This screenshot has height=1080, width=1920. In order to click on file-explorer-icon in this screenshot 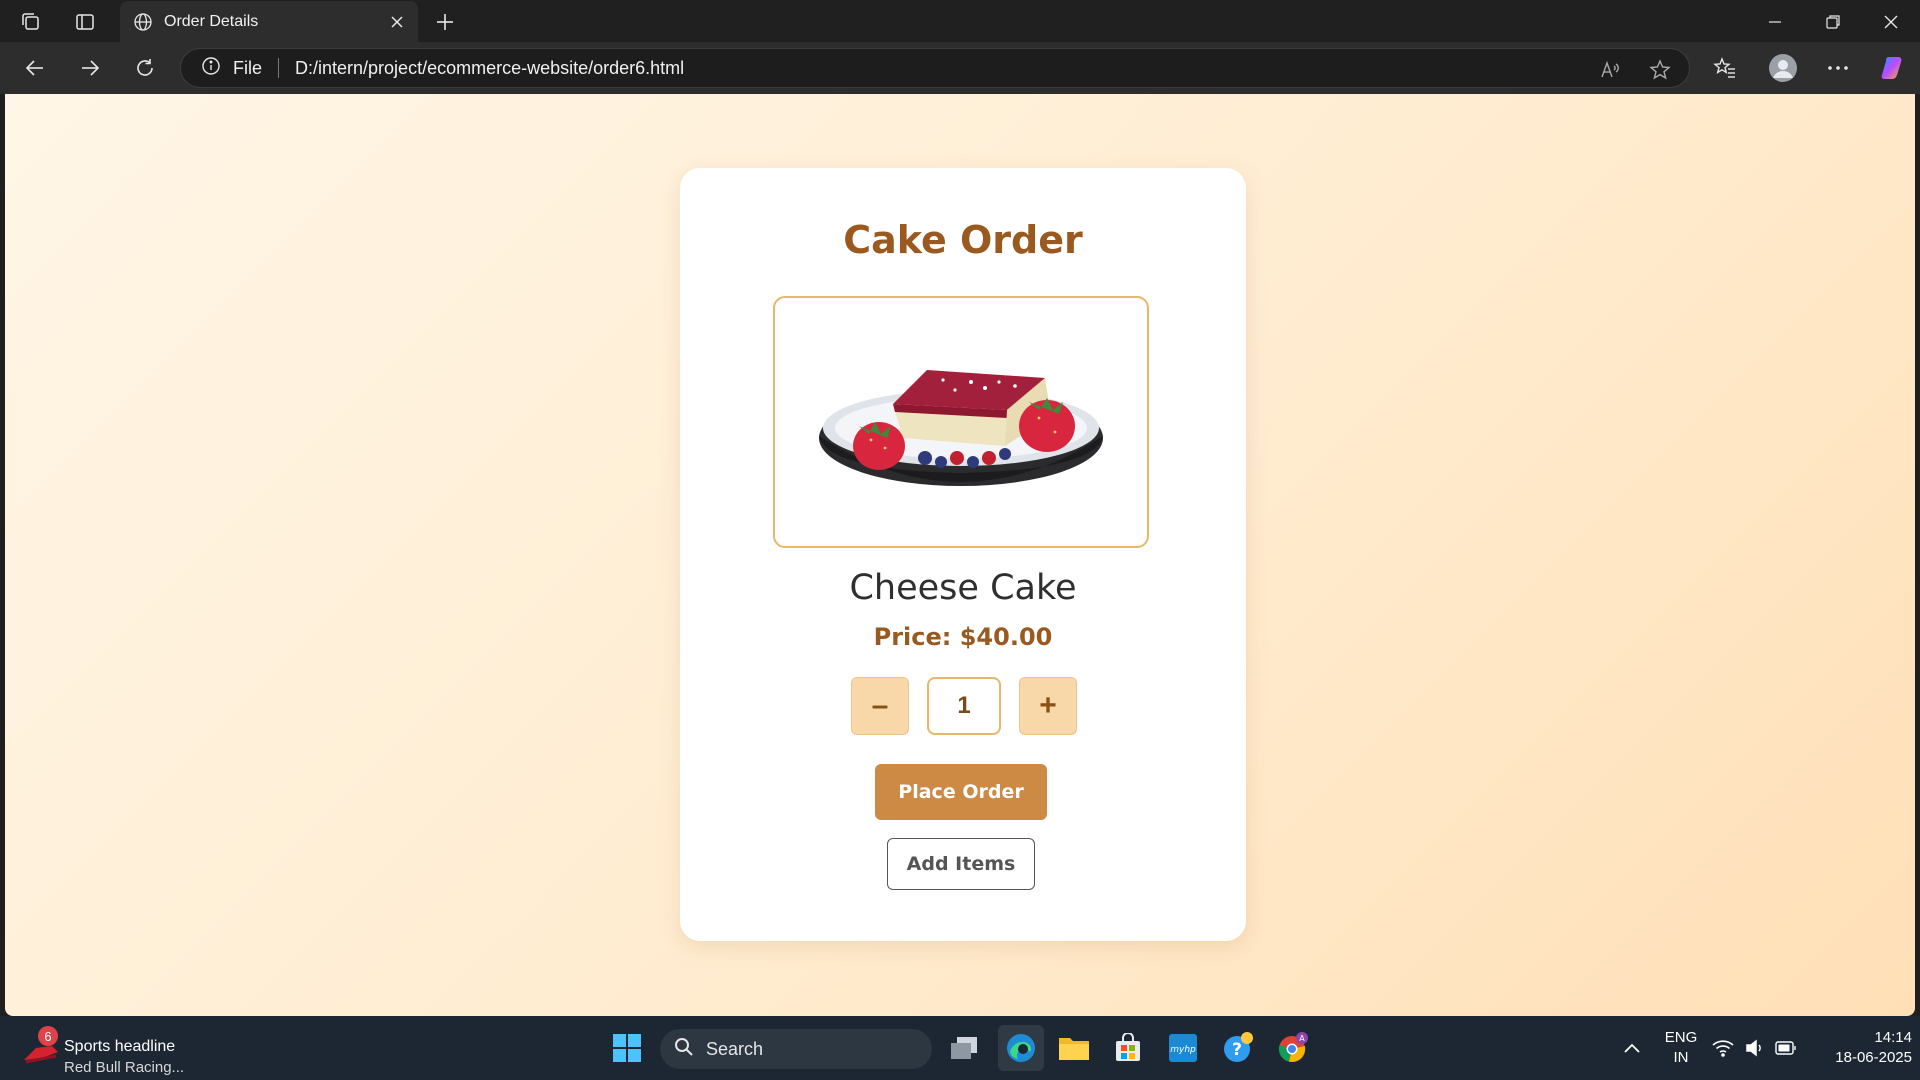, I will do `click(1074, 1048)`.